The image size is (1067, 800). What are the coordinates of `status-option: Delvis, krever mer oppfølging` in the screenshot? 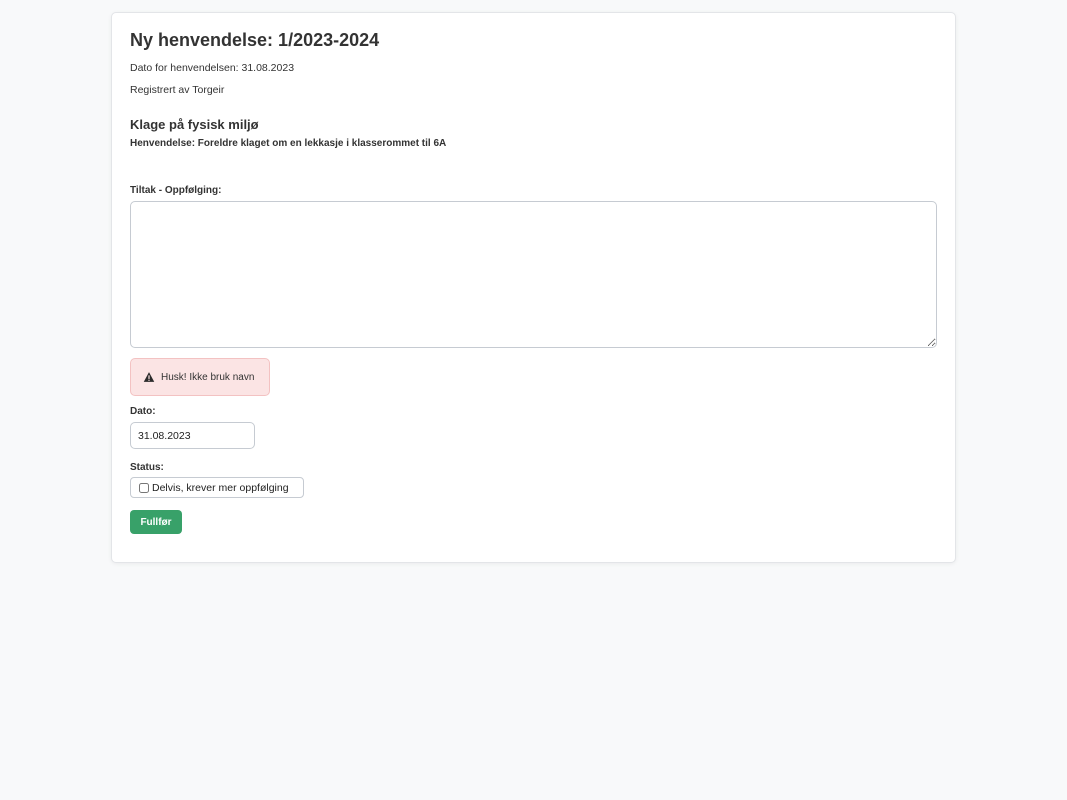 It's located at (217, 487).